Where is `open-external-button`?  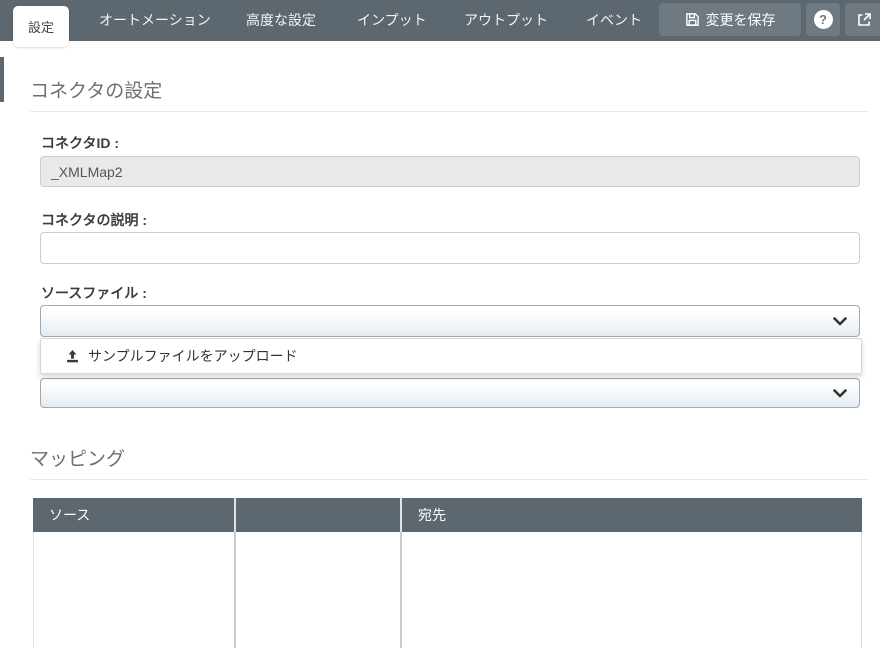 open-external-button is located at coordinates (862, 19).